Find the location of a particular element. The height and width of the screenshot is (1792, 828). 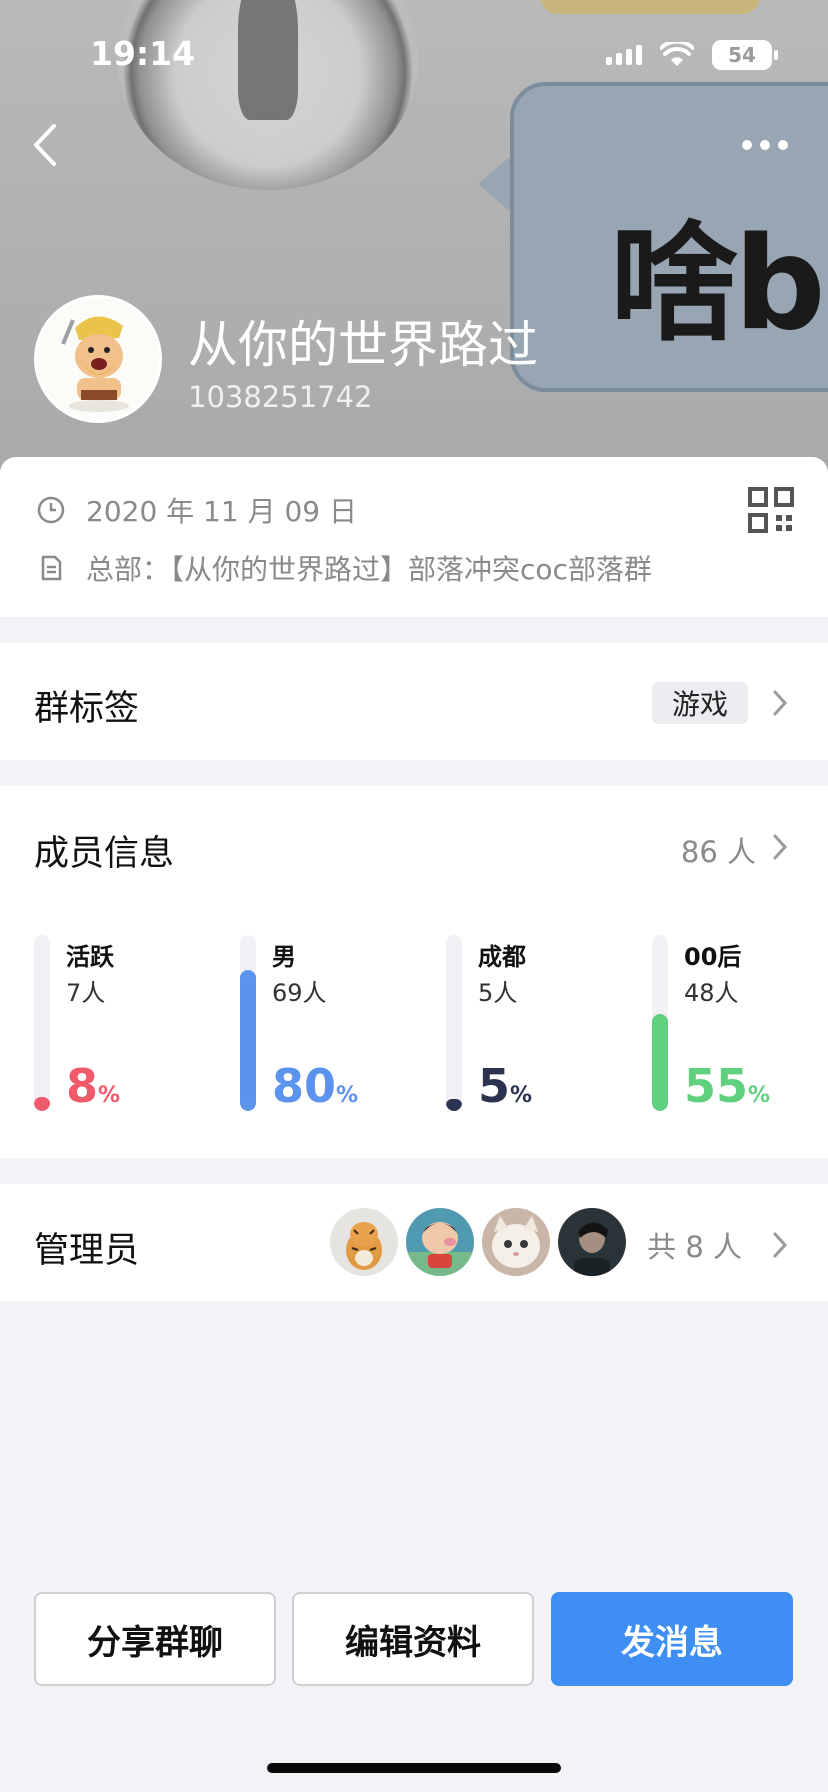

group-id: 1038251742 is located at coordinates (280, 397).